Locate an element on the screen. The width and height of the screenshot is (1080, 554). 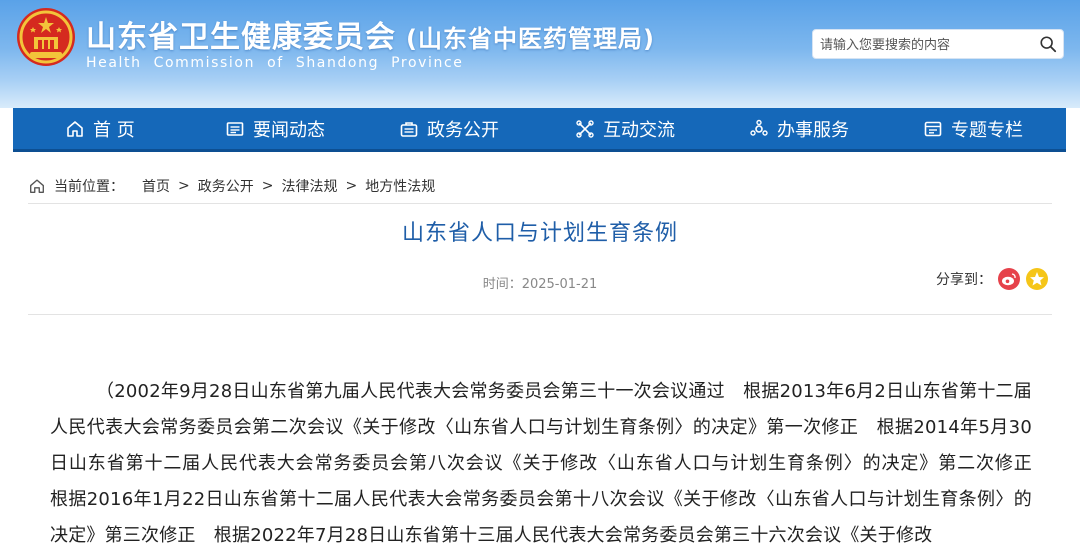
breadcrumb-item-home: 首页 is located at coordinates (156, 186).